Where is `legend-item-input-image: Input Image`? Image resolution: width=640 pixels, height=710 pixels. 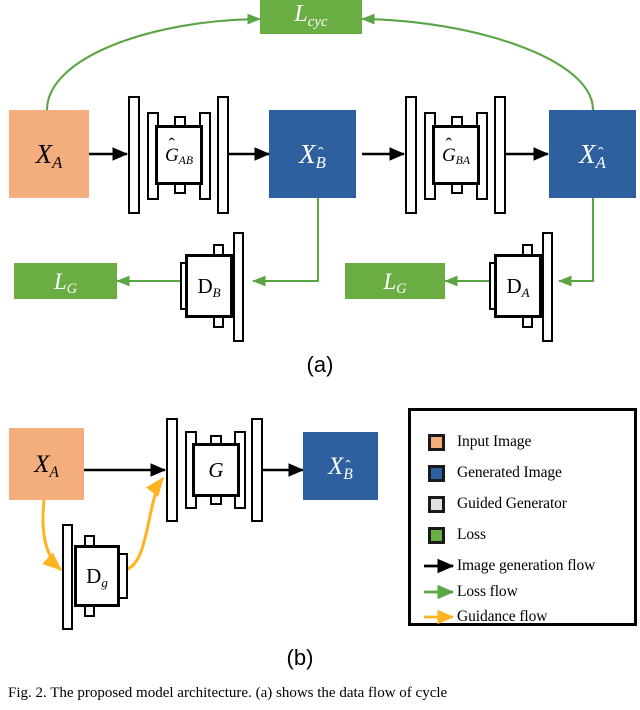 legend-item-input-image: Input Image is located at coordinates (479, 442).